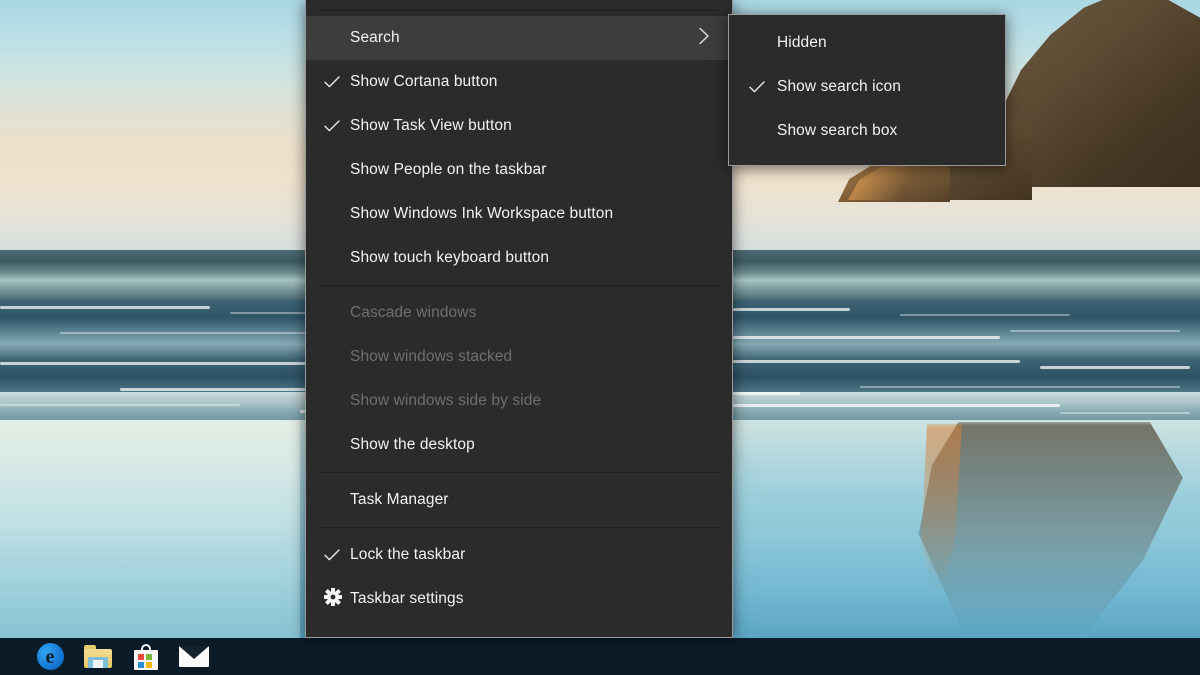 The width and height of the screenshot is (1200, 675). Describe the element at coordinates (519, 599) in the screenshot. I see `menu-item-taskbar-settings: Taskbar settings` at that location.